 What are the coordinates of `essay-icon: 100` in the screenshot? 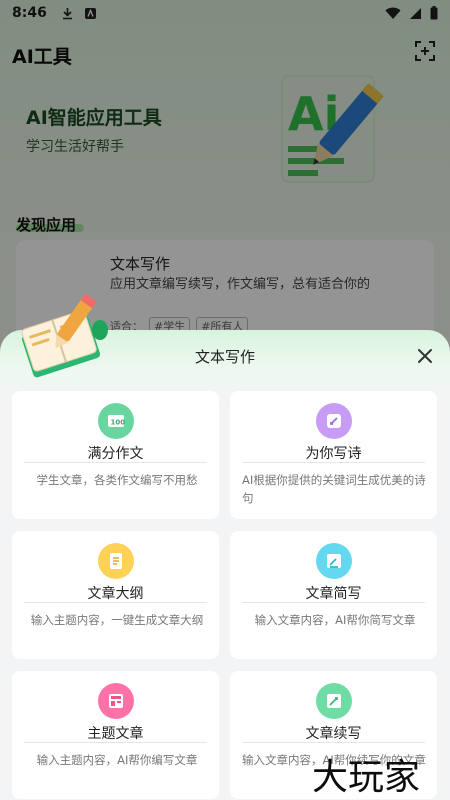 It's located at (116, 421).